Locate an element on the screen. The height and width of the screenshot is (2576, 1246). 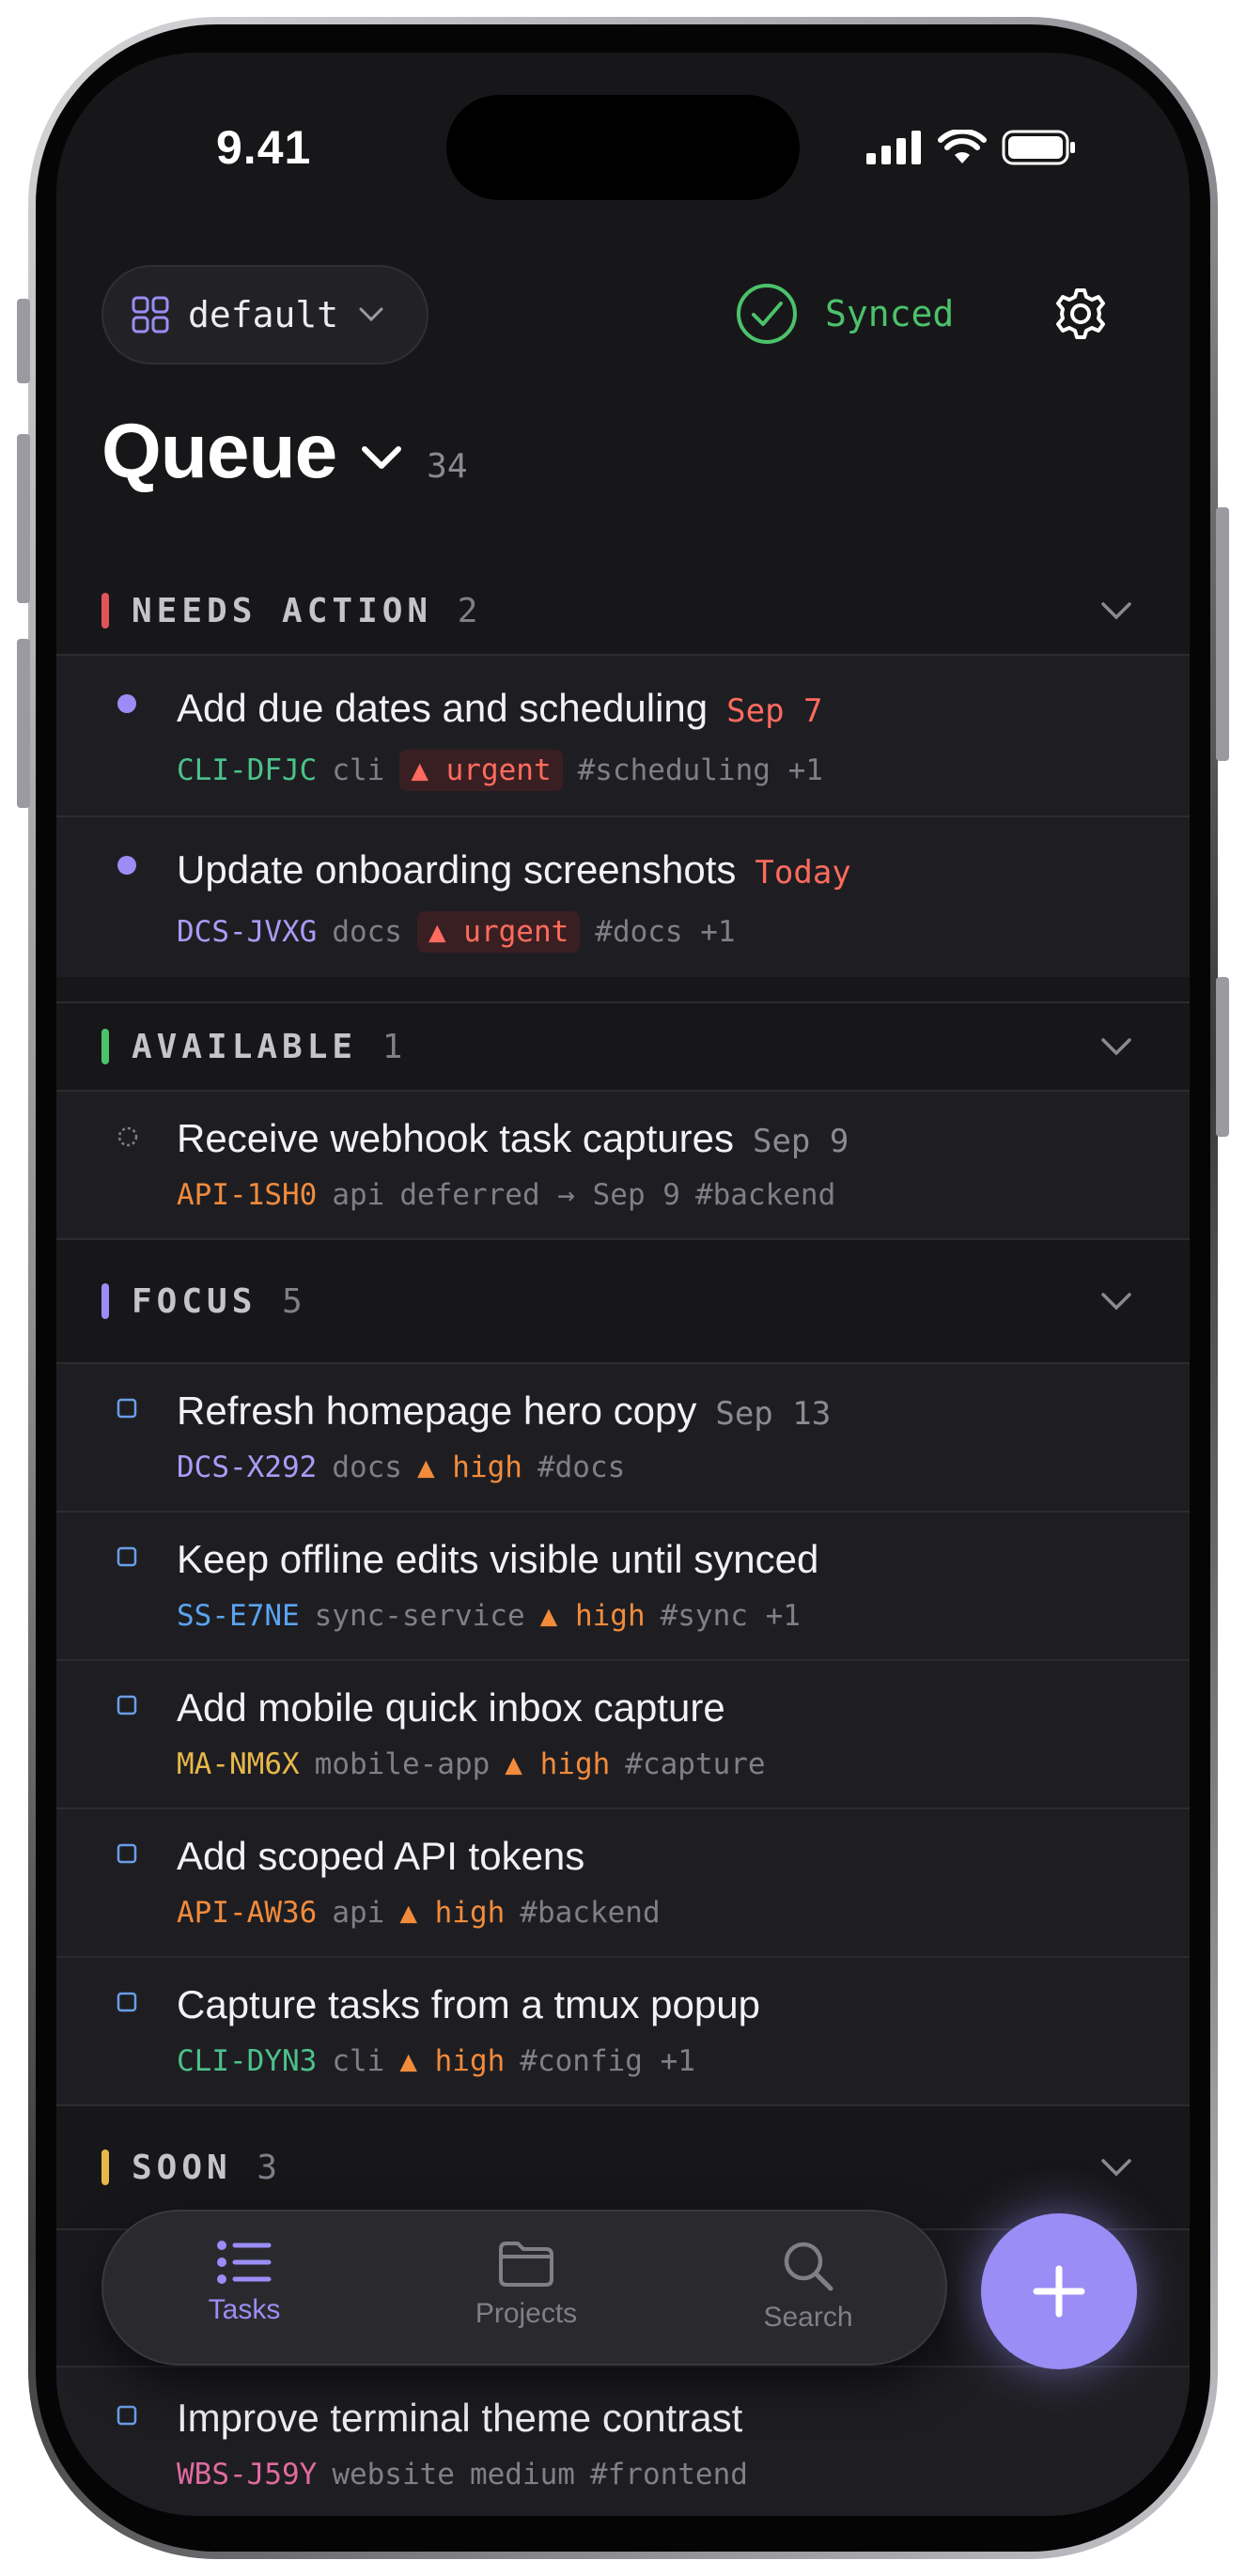
add-task-button is located at coordinates (1059, 2291).